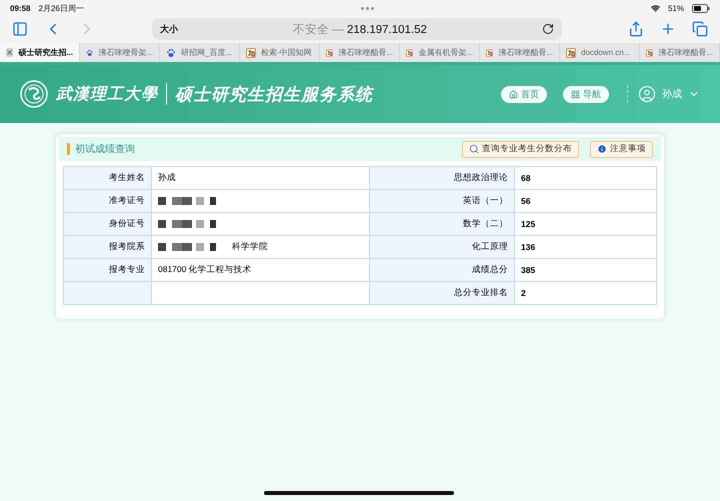 This screenshot has height=501, width=720. Describe the element at coordinates (108, 201) in the screenshot. I see `label-cell: 准考证号` at that location.